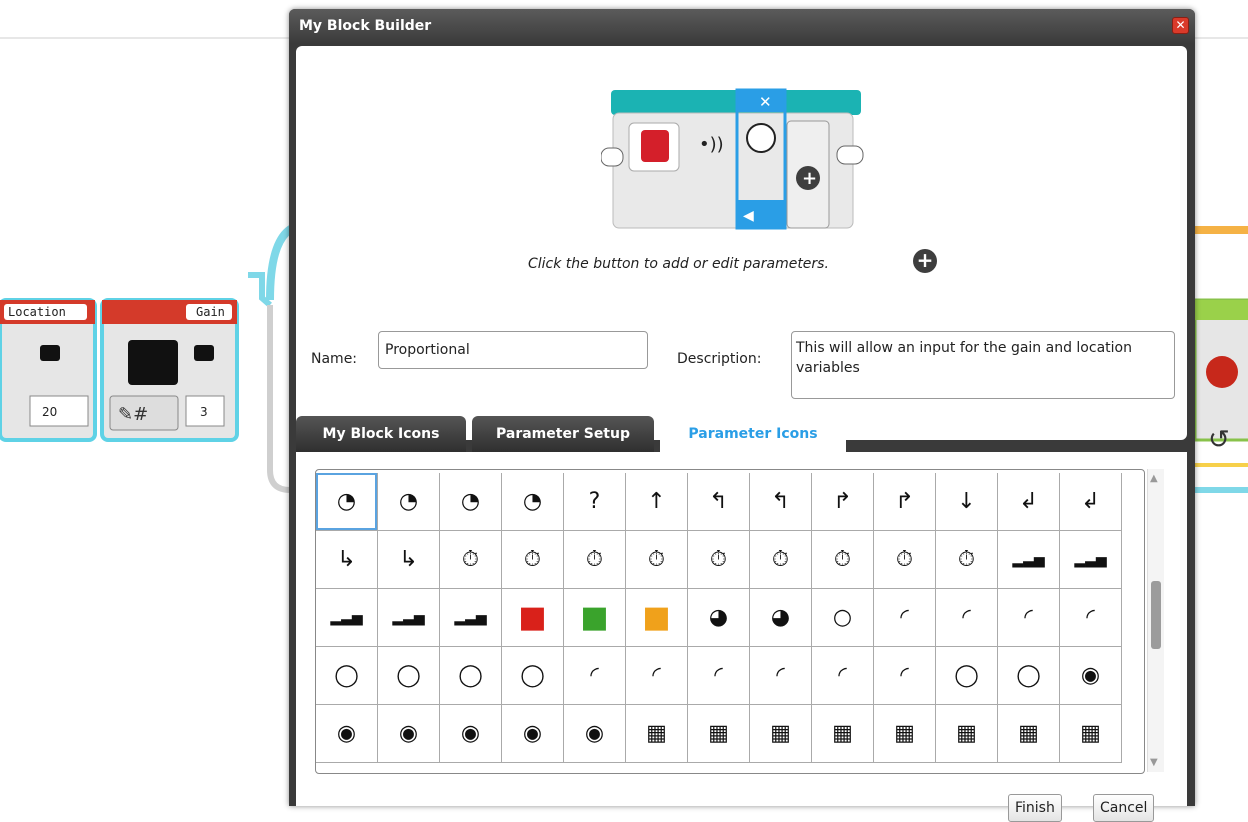  I want to click on close-icon: ✕, so click(1180, 25).